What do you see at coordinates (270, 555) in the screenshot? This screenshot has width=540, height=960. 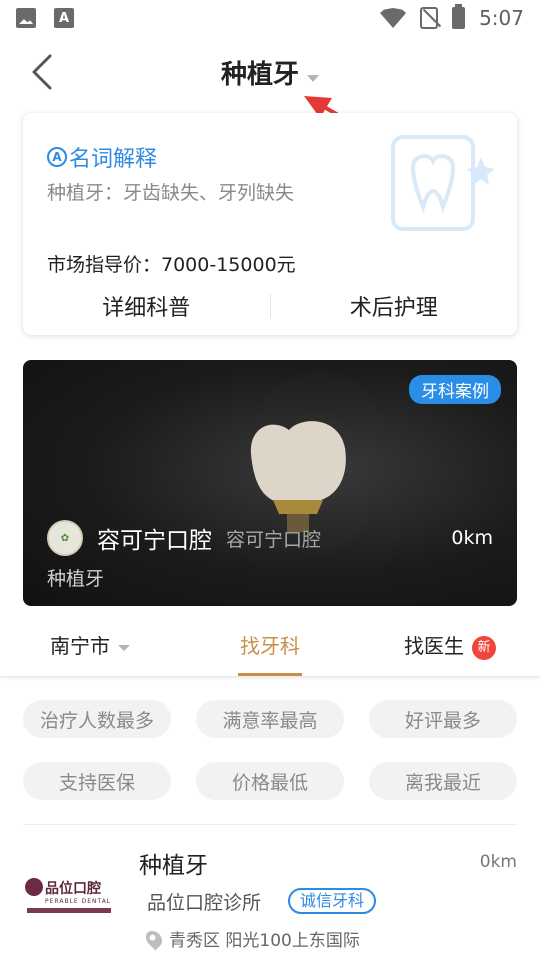 I see `case-info: ✿ 容可宁口腔 容可宁口腔 0km 种植牙` at bounding box center [270, 555].